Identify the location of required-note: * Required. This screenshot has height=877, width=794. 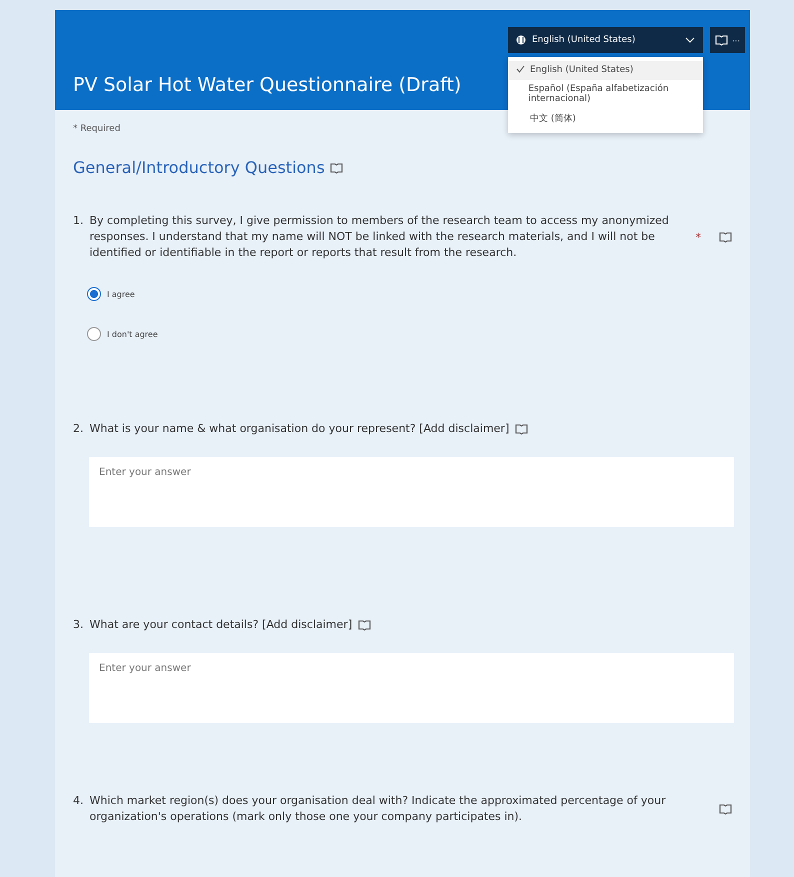
(97, 129).